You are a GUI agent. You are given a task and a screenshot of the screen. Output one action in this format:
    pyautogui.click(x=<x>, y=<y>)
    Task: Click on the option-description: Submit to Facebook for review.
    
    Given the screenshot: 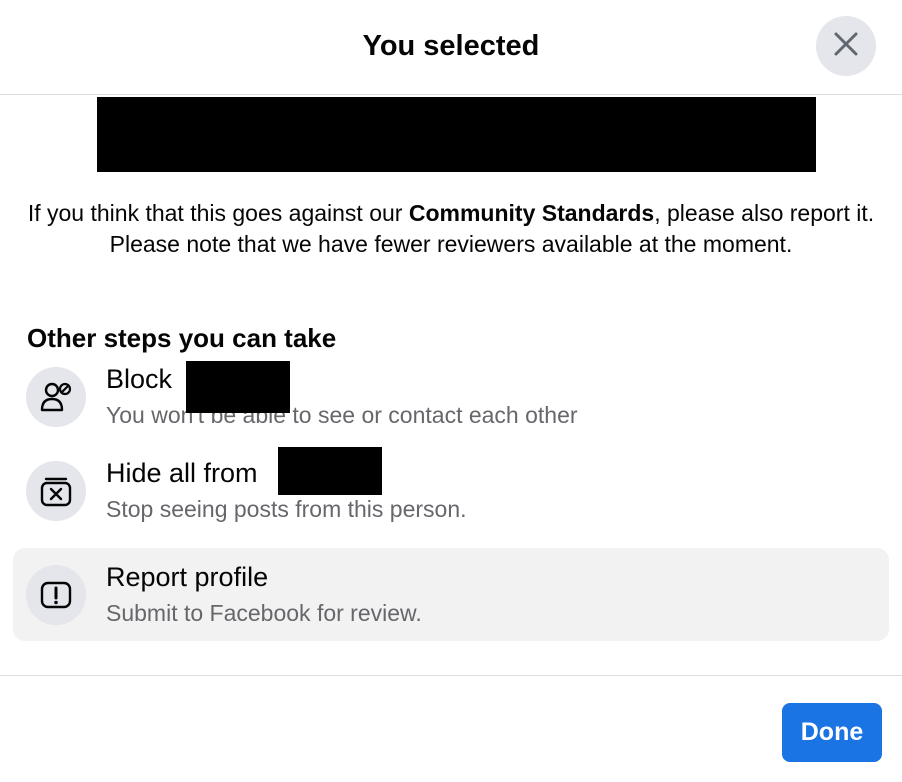 What is the action you would take?
    pyautogui.click(x=264, y=613)
    